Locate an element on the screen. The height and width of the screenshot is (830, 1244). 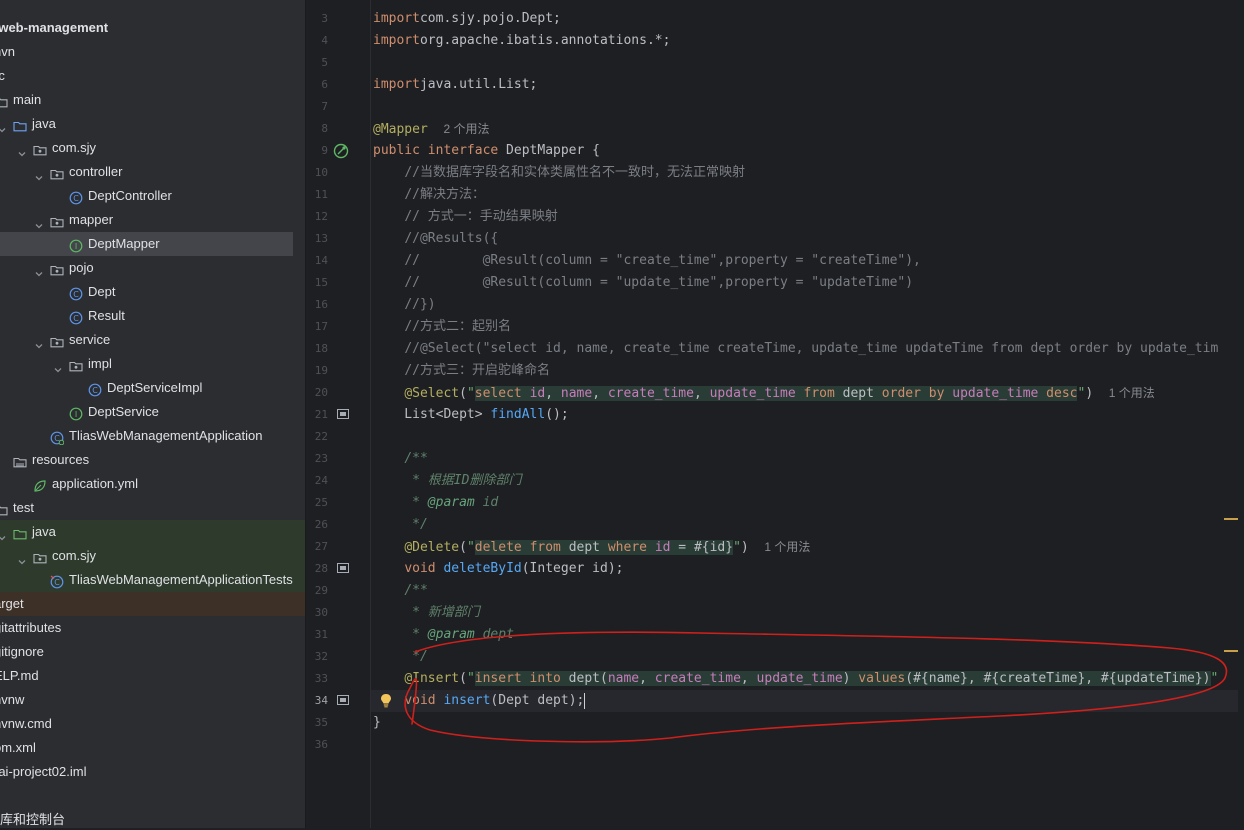
tree-item: service is located at coordinates (152, 340).